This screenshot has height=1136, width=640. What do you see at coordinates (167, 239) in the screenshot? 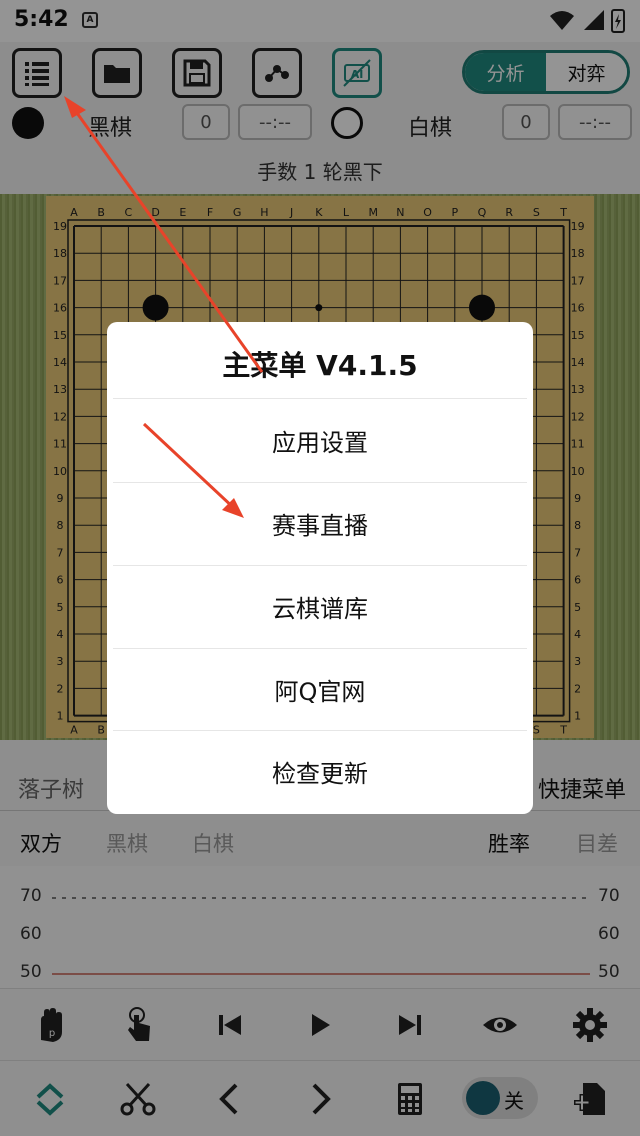
I see `annotation-arrow-to-menu` at bounding box center [167, 239].